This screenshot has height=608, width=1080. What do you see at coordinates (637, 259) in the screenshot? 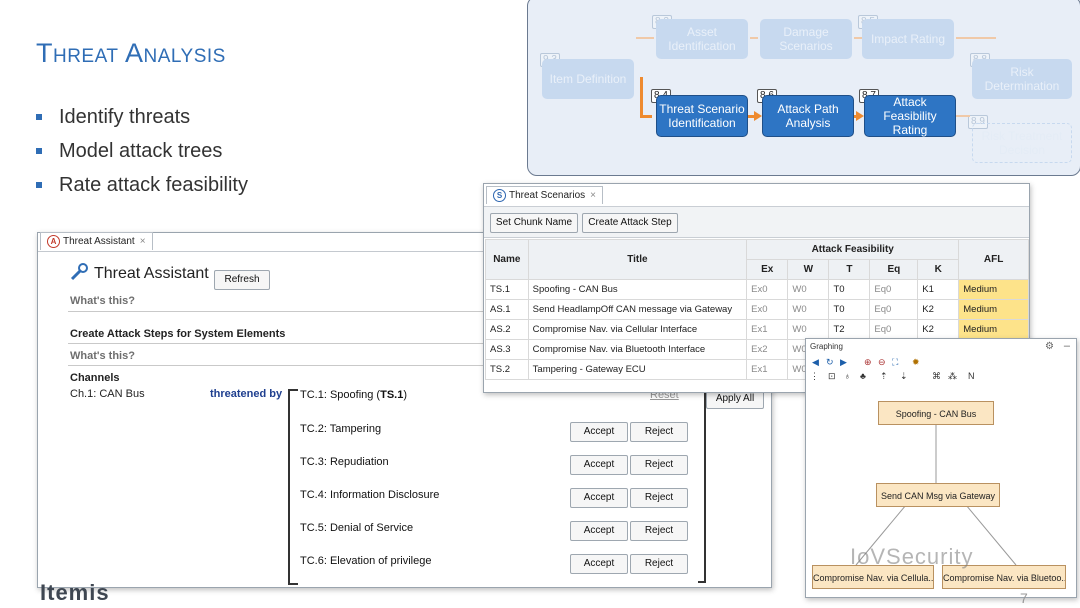
I see `column-header: Title` at bounding box center [637, 259].